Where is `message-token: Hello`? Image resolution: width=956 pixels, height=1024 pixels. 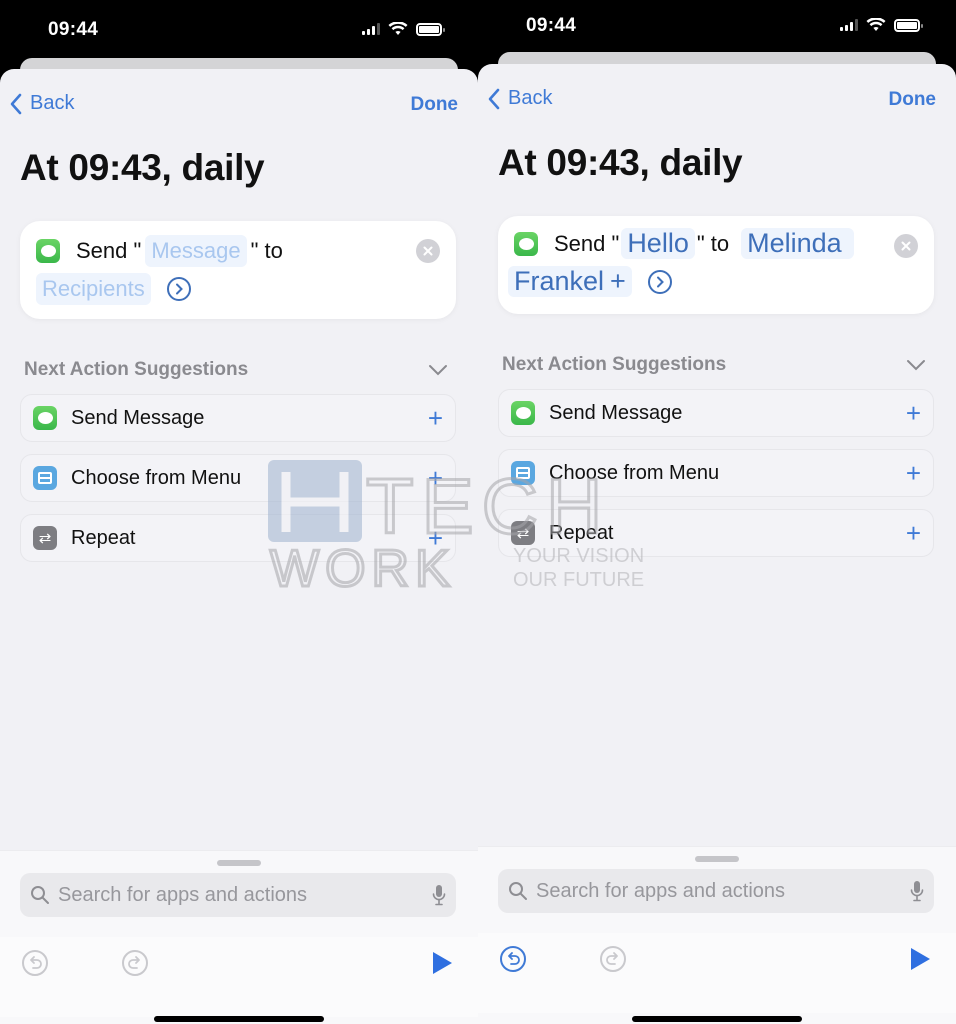 message-token: Hello is located at coordinates (658, 243).